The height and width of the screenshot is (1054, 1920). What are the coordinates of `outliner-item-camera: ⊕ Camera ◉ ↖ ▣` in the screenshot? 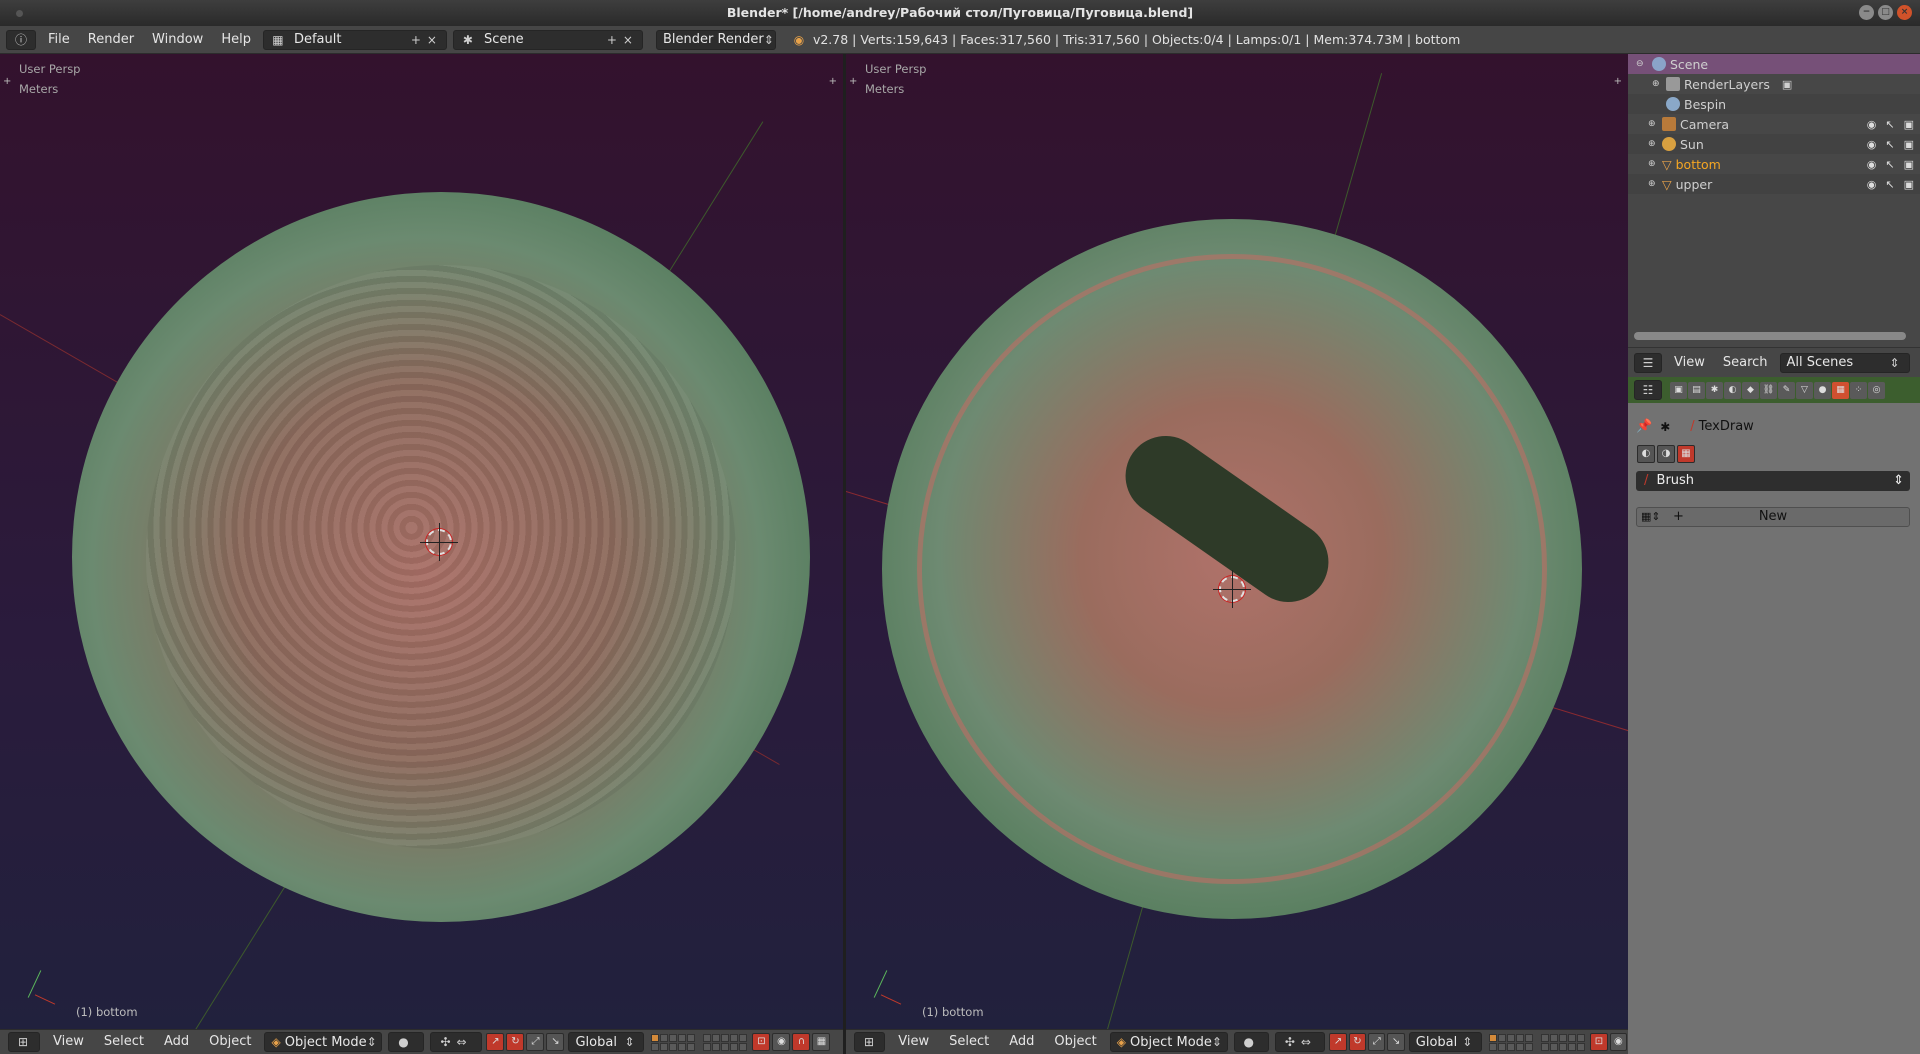 It's located at (1774, 124).